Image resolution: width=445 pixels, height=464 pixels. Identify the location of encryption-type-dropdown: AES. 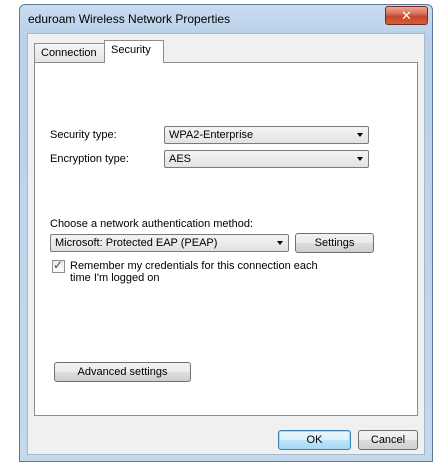
(266, 159).